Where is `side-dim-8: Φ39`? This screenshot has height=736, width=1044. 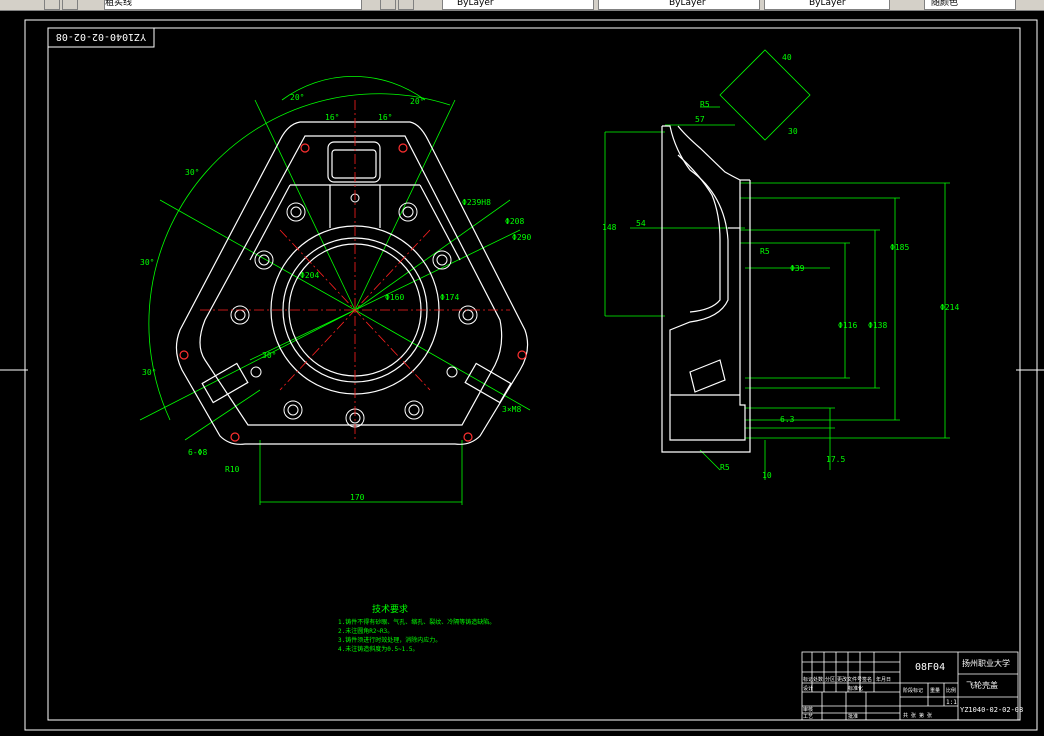
side-dim-8: Φ39 is located at coordinates (797, 268).